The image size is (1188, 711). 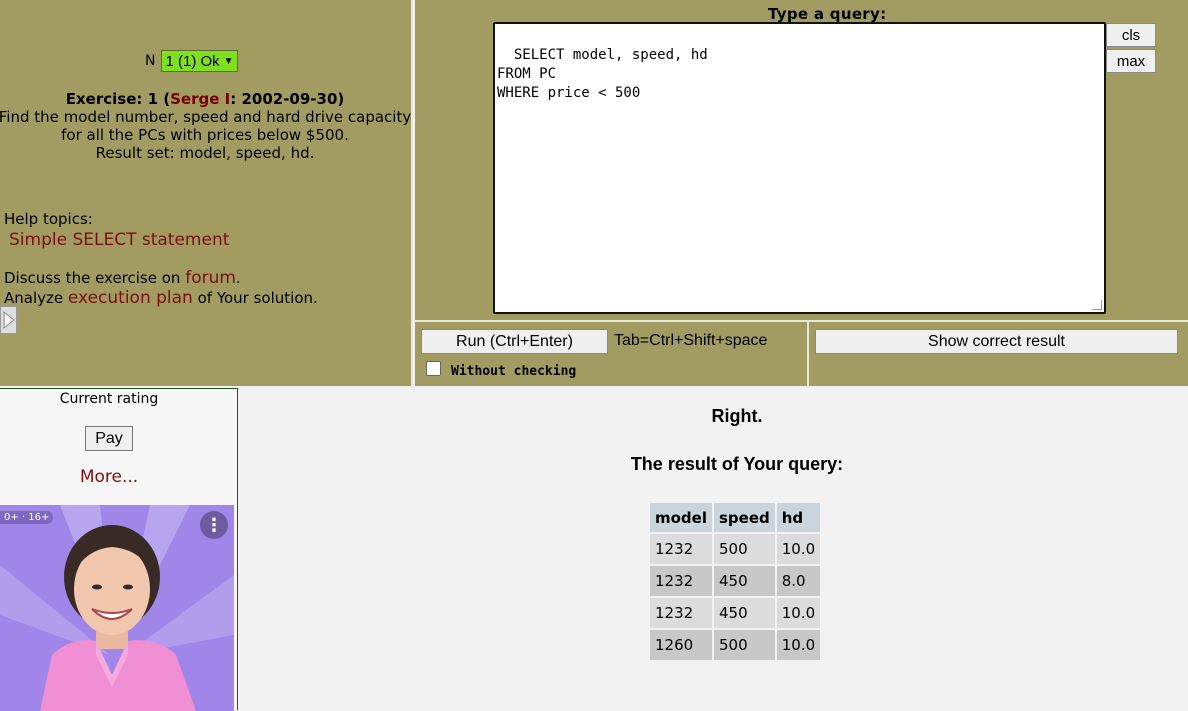 I want to click on exercise-select-value: 1 (1) Ok, so click(x=192, y=61).